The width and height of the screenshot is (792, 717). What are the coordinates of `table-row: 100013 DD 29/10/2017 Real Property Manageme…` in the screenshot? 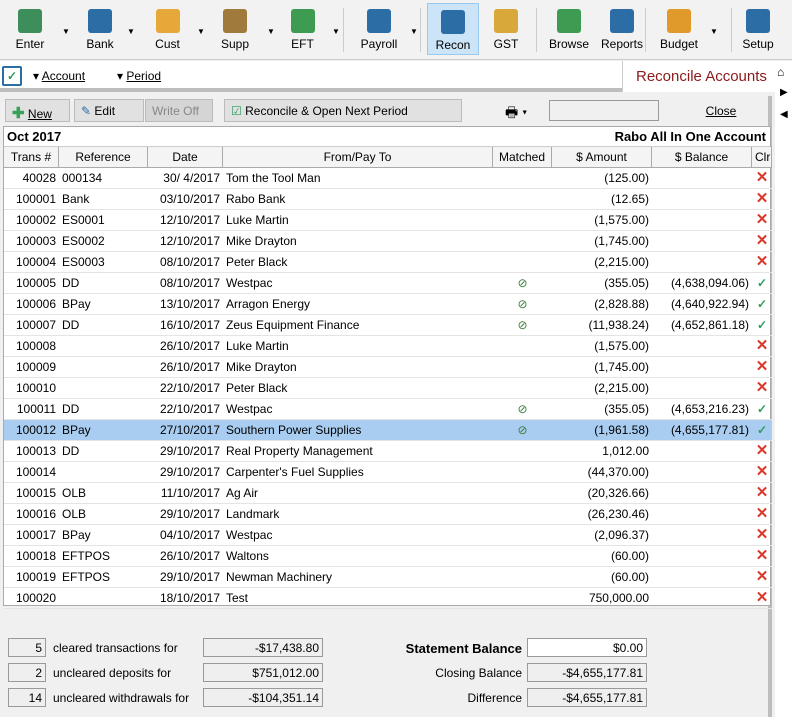 It's located at (388, 451).